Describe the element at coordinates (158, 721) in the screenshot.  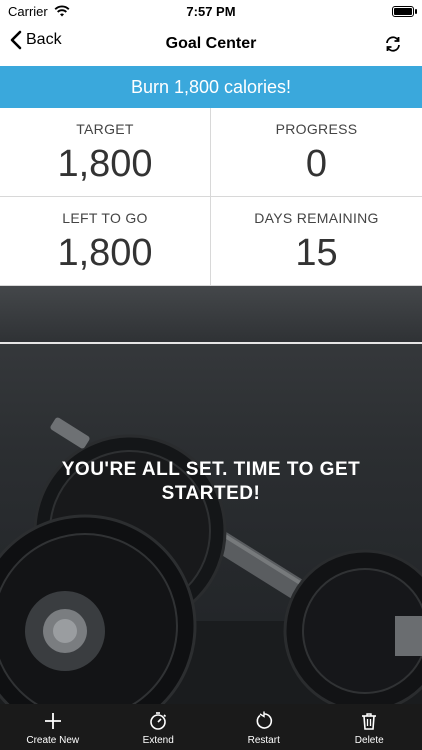
I see `stopwatch-icon` at that location.